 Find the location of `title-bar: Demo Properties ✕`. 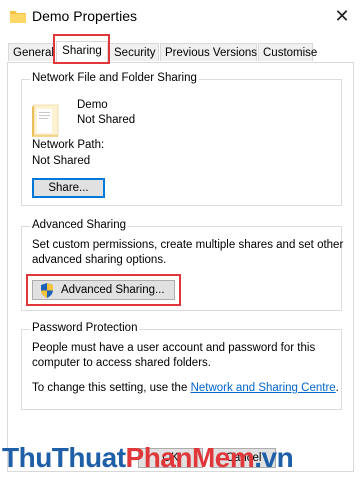

title-bar: Demo Properties ✕ is located at coordinates (181, 17).